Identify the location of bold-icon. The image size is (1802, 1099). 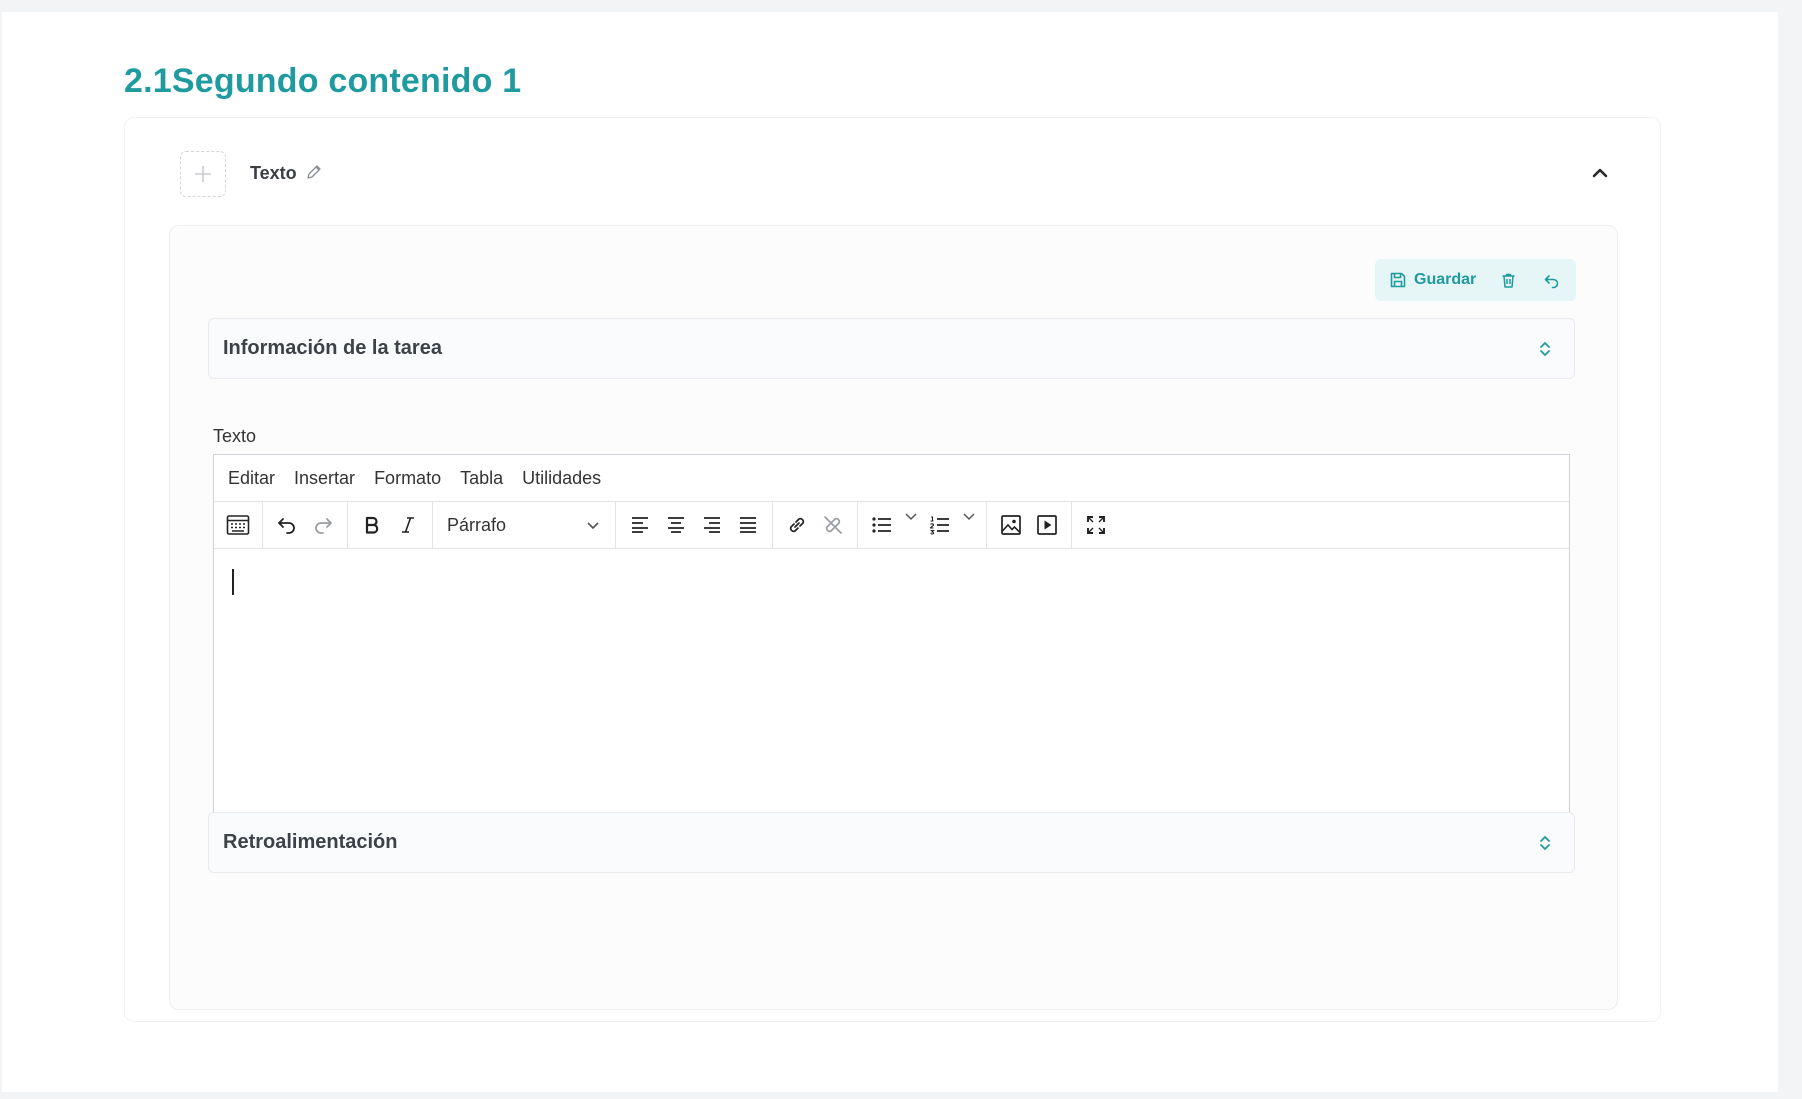
(372, 525).